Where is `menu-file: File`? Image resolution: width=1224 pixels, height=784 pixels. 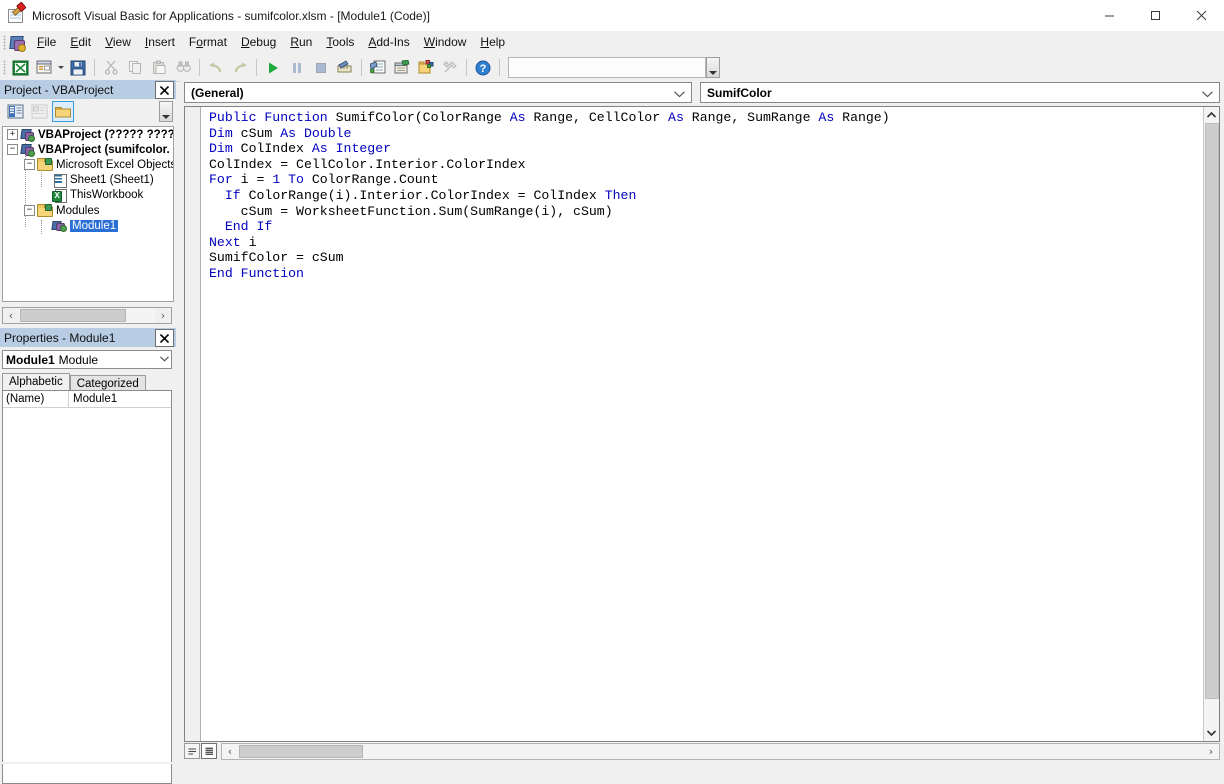
menu-file: File is located at coordinates (46, 42).